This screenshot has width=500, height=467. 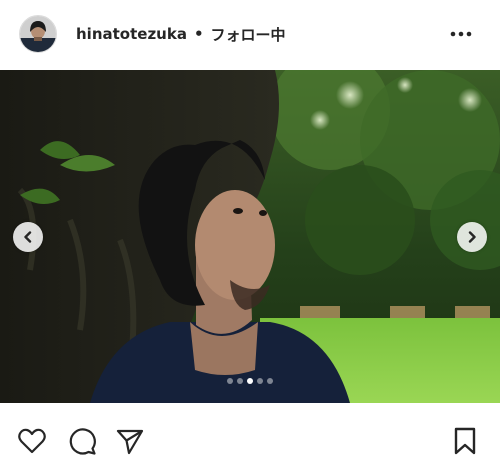 What do you see at coordinates (461, 34) in the screenshot?
I see `more-options-icon` at bounding box center [461, 34].